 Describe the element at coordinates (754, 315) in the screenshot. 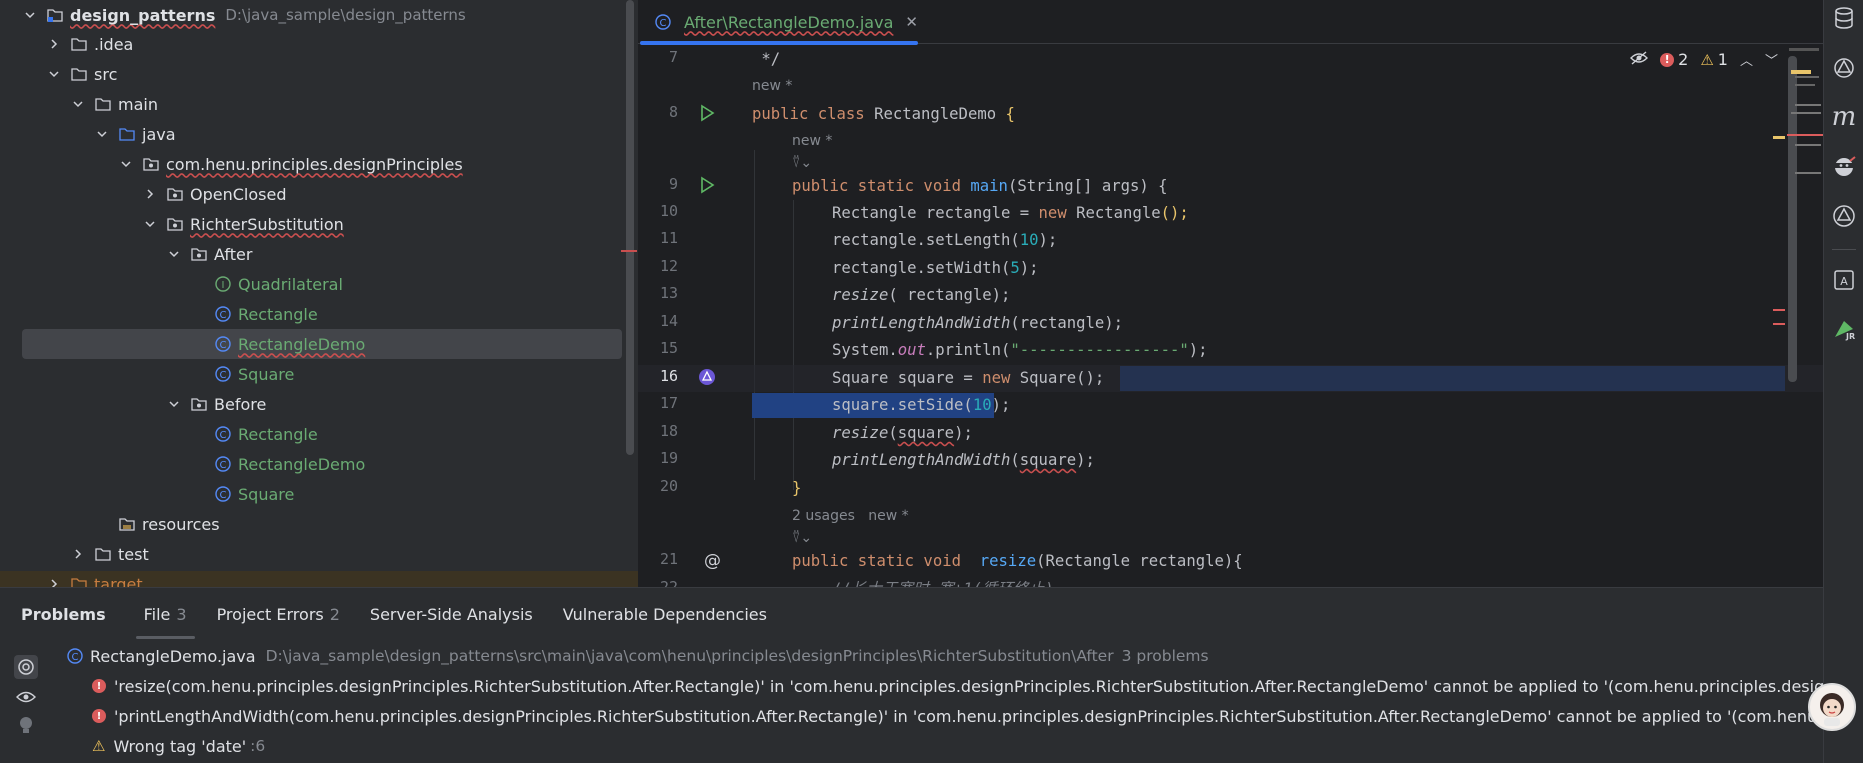

I see `indent-guide` at that location.